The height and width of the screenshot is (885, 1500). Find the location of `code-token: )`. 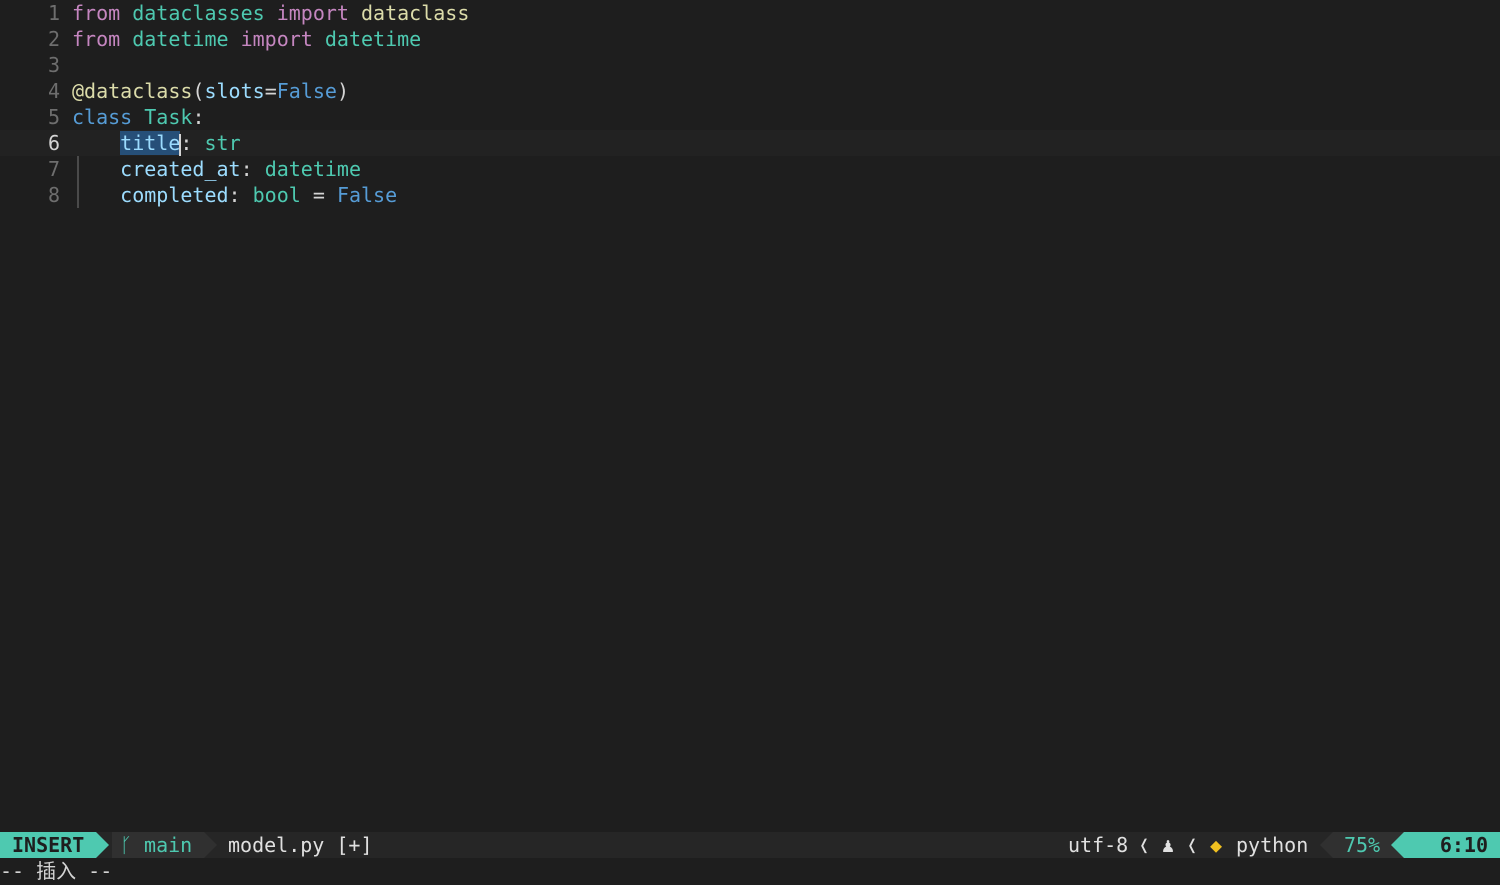

code-token: ) is located at coordinates (342, 91).